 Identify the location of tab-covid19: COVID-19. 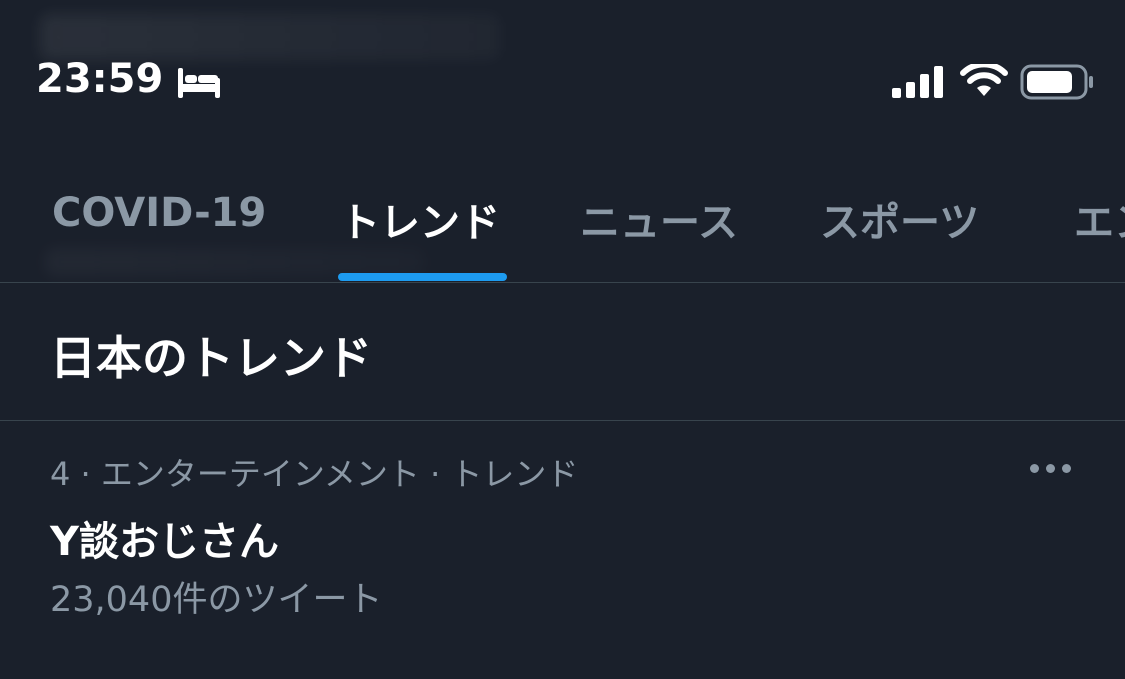
(159, 213).